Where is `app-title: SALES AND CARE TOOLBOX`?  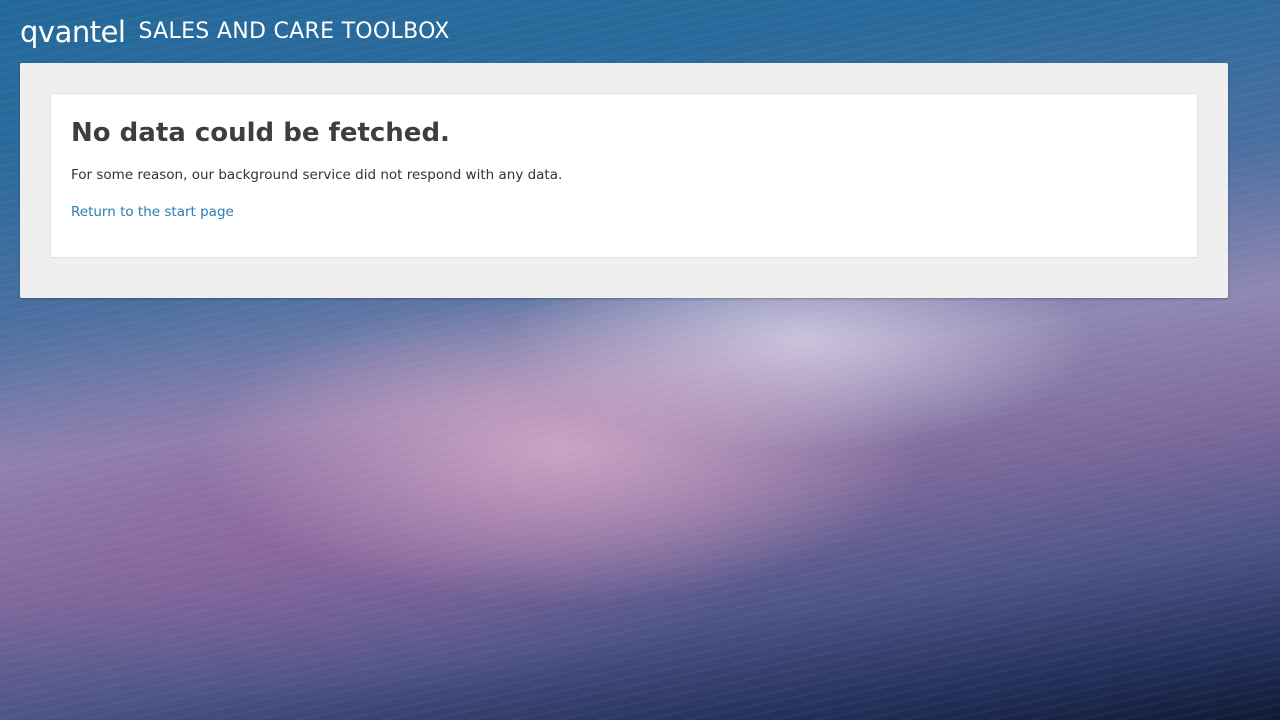 app-title: SALES AND CARE TOOLBOX is located at coordinates (294, 31).